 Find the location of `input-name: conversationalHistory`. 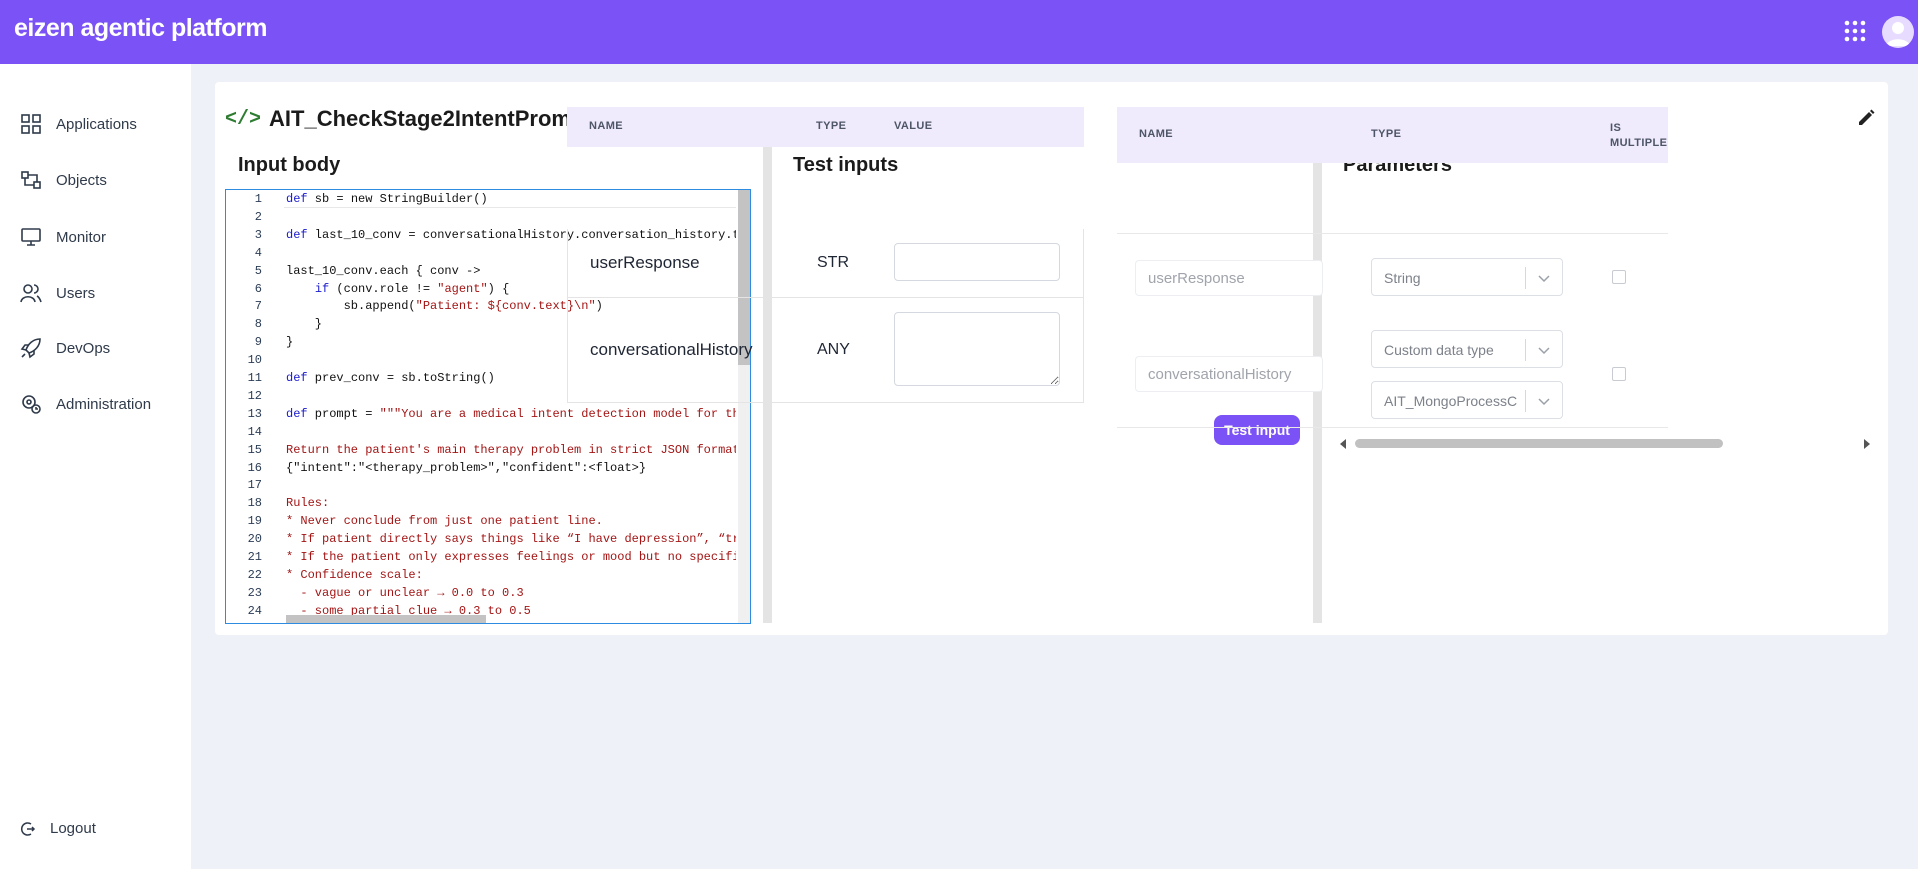

input-name: conversationalHistory is located at coordinates (671, 349).